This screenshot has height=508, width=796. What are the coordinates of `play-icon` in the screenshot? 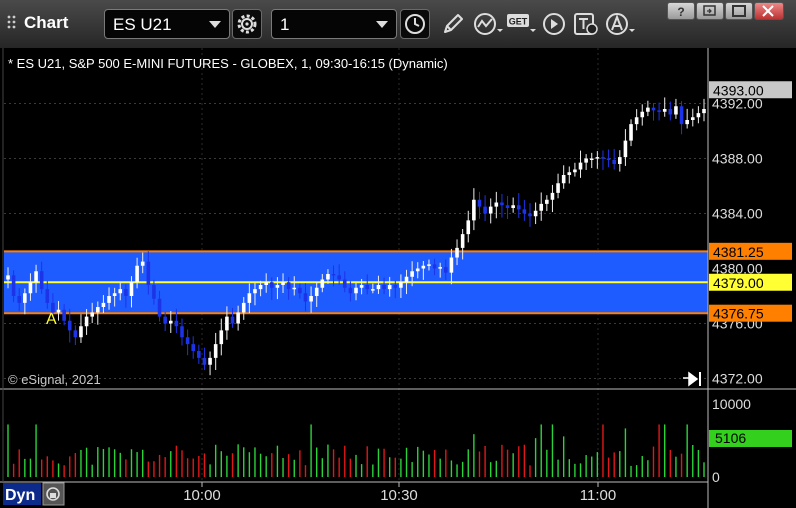 It's located at (554, 24).